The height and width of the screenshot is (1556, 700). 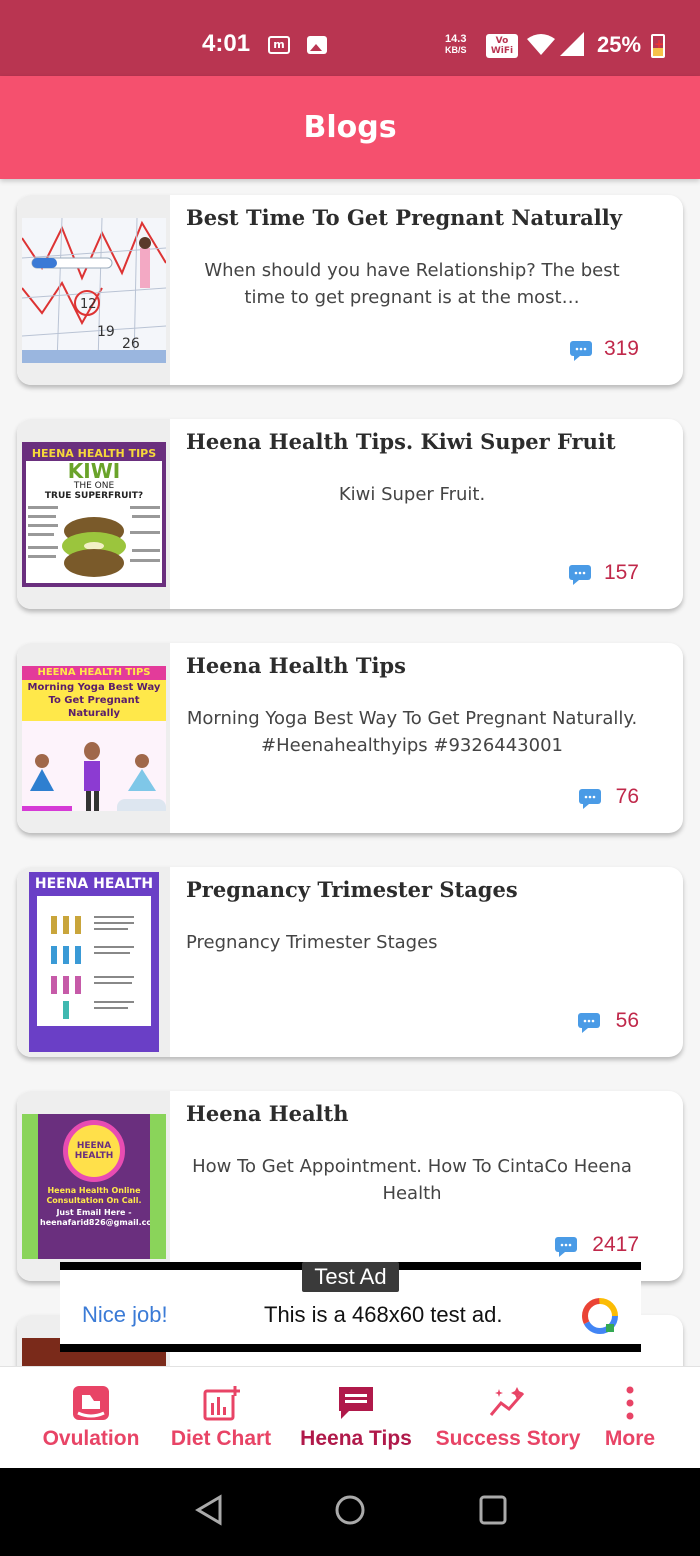 I want to click on thumb-title: KIWI, so click(x=94, y=471).